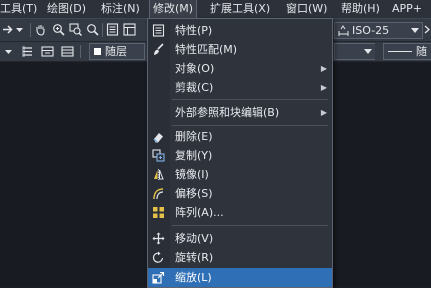 This screenshot has height=288, width=431. I want to click on zoom-realtime-icon, so click(58, 29).